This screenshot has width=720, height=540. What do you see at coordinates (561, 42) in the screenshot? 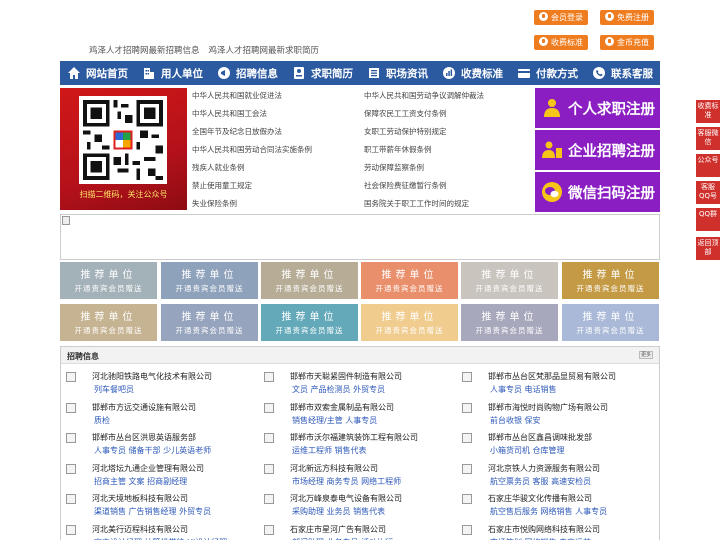
I see `fee-standard-button: 收费标准` at bounding box center [561, 42].